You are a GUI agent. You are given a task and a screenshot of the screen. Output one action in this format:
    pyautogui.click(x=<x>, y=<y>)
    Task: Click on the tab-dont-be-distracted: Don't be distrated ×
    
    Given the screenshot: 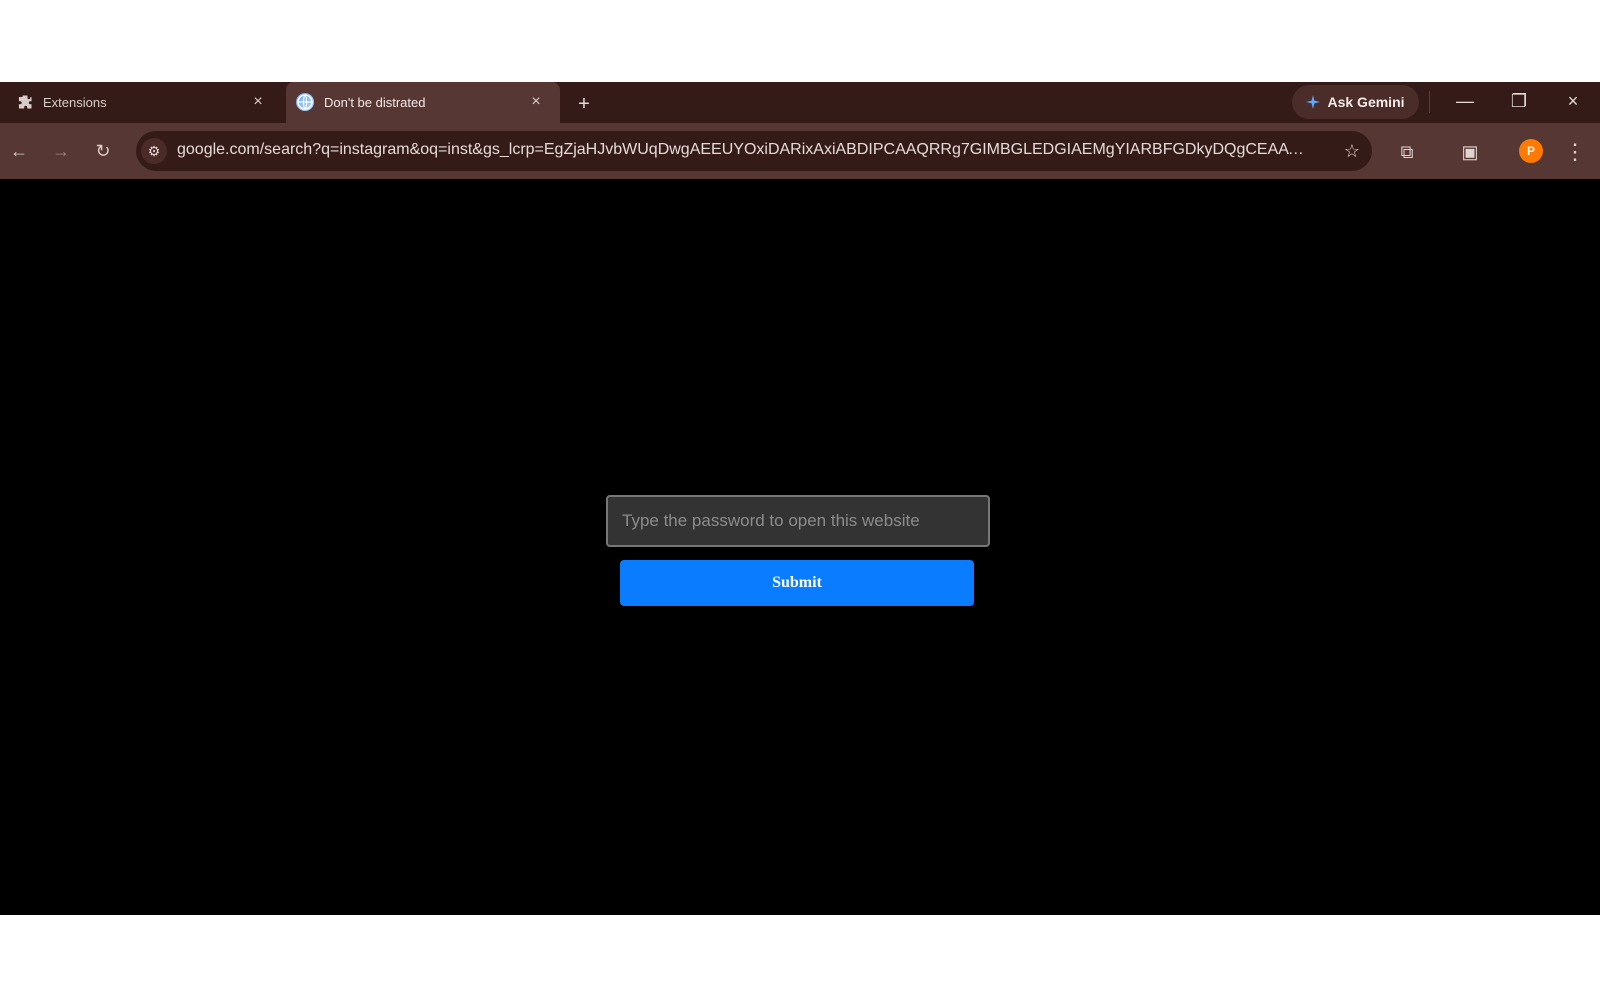 What is the action you would take?
    pyautogui.click(x=423, y=102)
    